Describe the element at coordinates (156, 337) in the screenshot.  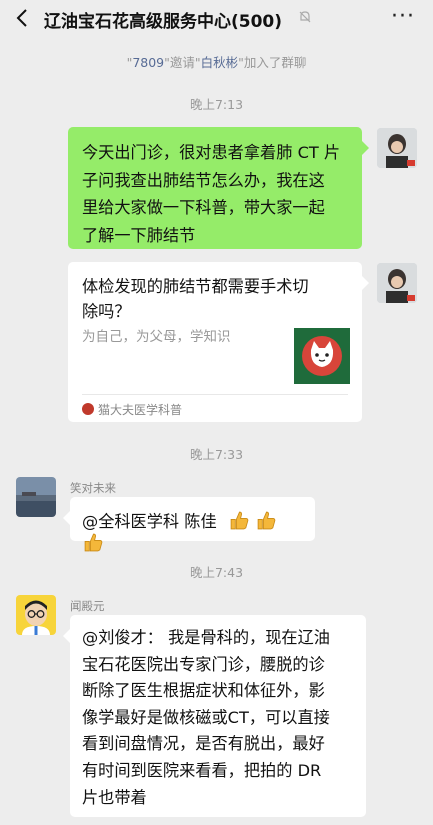
I see `card-description: 为自己，为父母，学知识` at that location.